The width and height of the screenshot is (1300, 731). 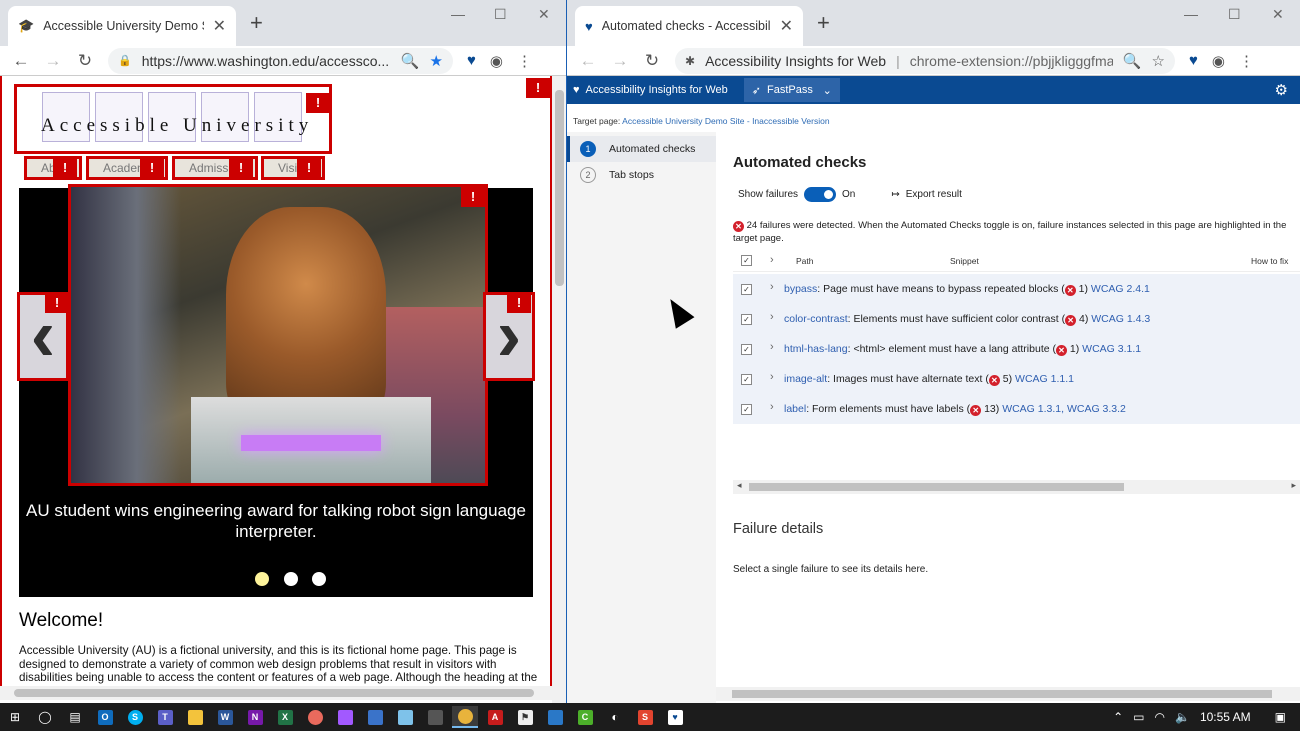 What do you see at coordinates (800, 289) in the screenshot?
I see `rule-id: bypass` at bounding box center [800, 289].